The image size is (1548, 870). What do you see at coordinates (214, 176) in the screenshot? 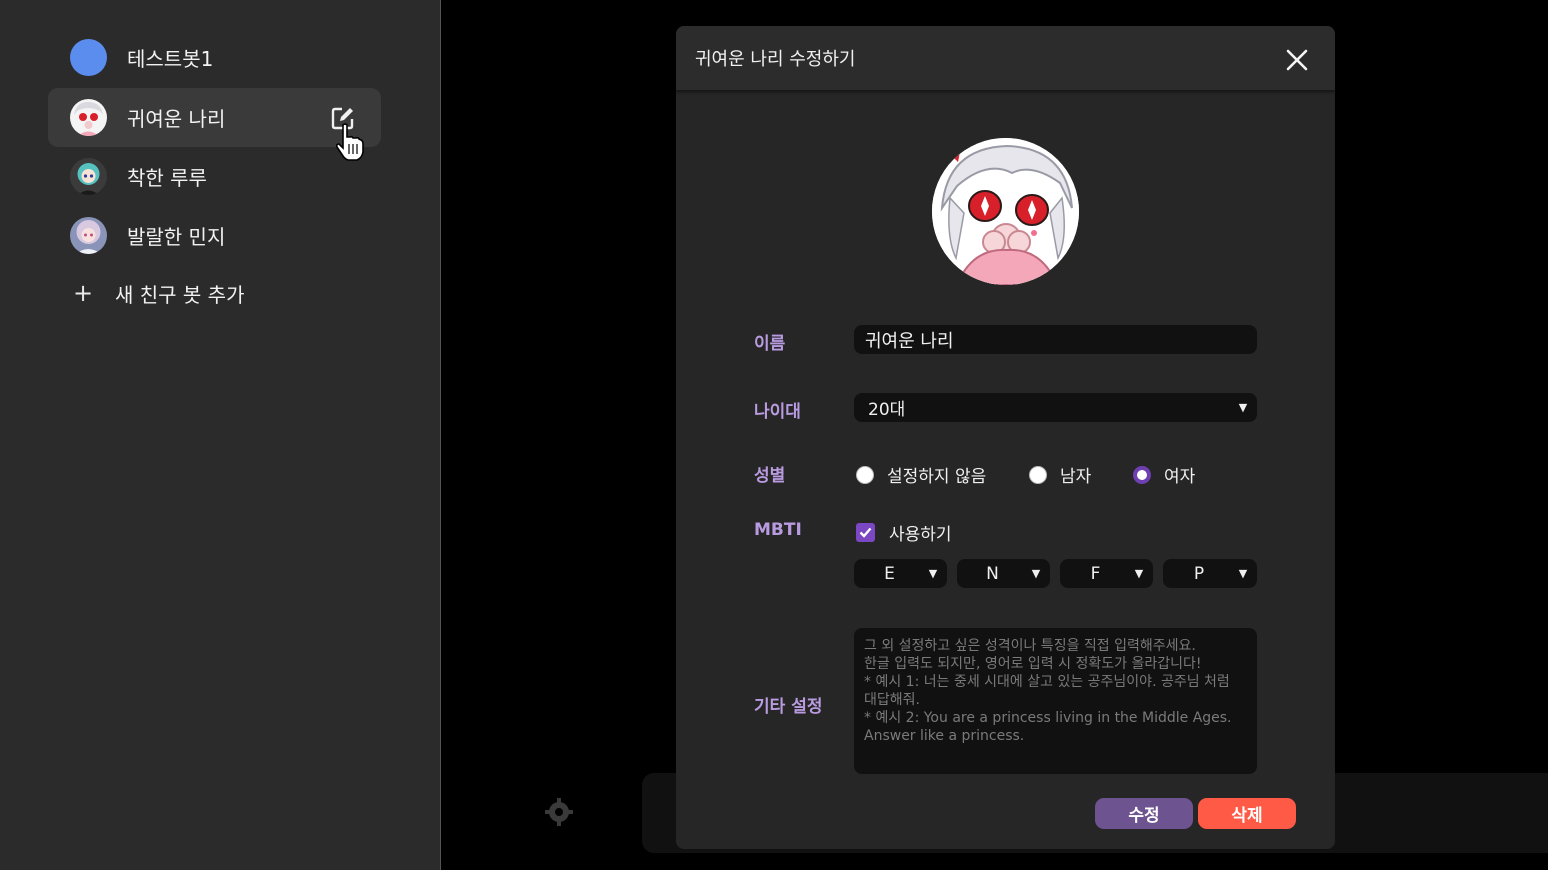
I see `sidebar-item-ruru: 착한 루루` at bounding box center [214, 176].